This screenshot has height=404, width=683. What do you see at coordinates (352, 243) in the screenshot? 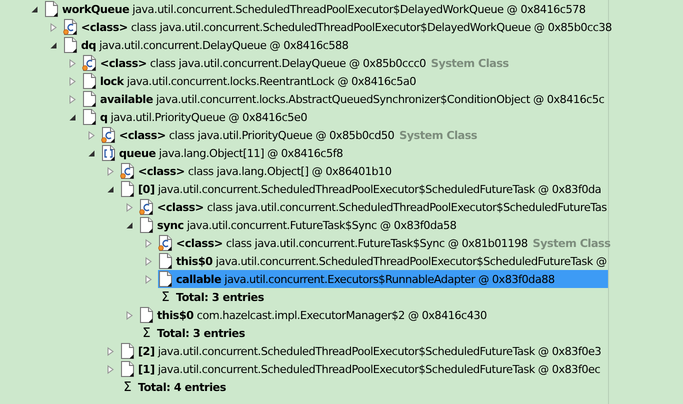
I see `tree-item-label: <class> class java.util.concurrent.FutureTask$Sync @ 0x81b01198` at bounding box center [352, 243].